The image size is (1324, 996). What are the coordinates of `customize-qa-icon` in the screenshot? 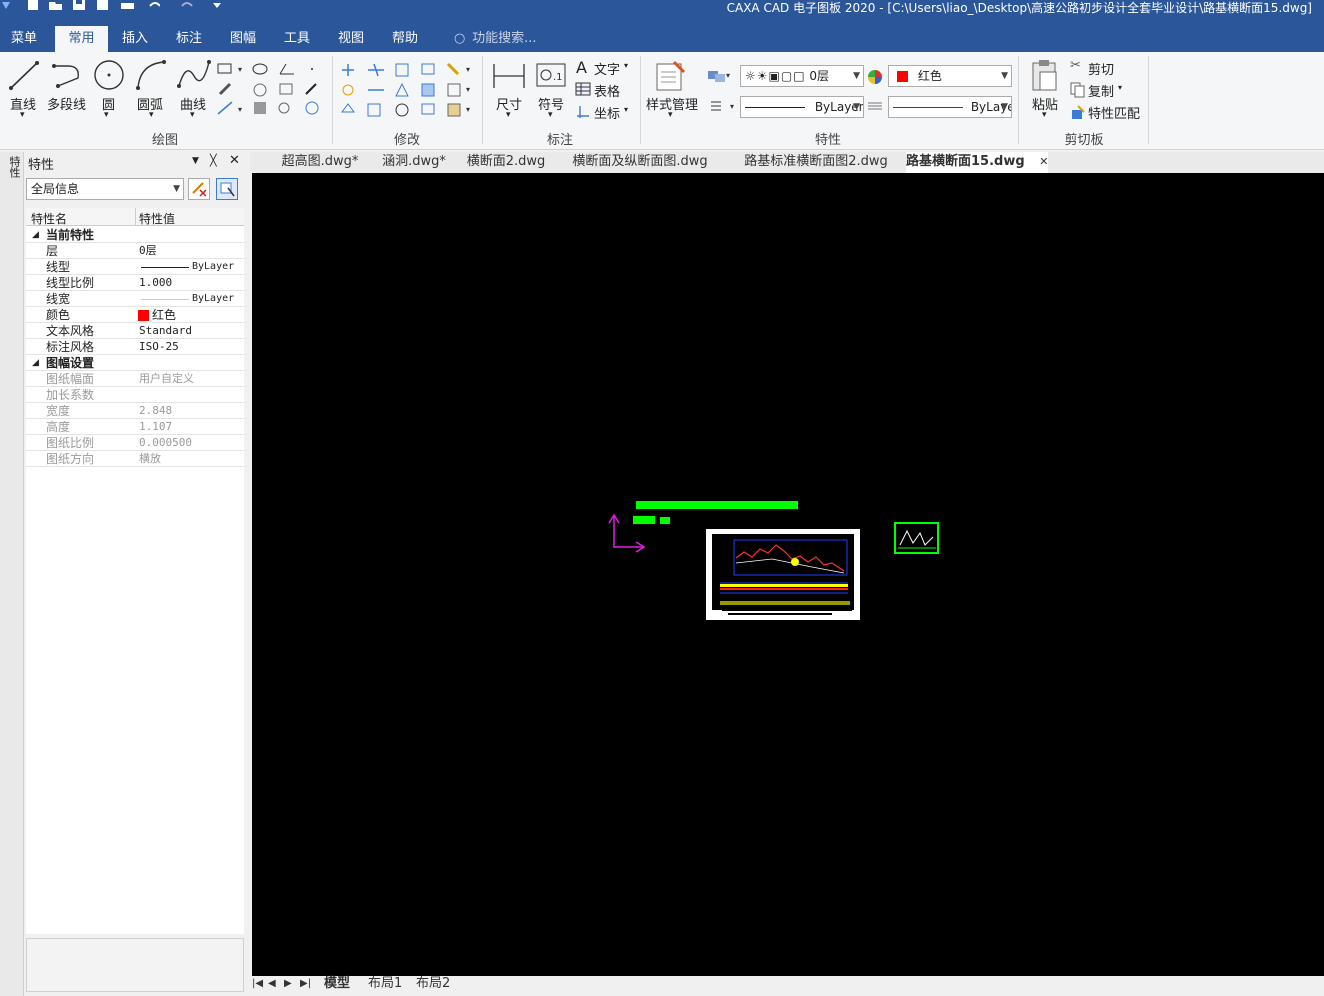 It's located at (219, 7).